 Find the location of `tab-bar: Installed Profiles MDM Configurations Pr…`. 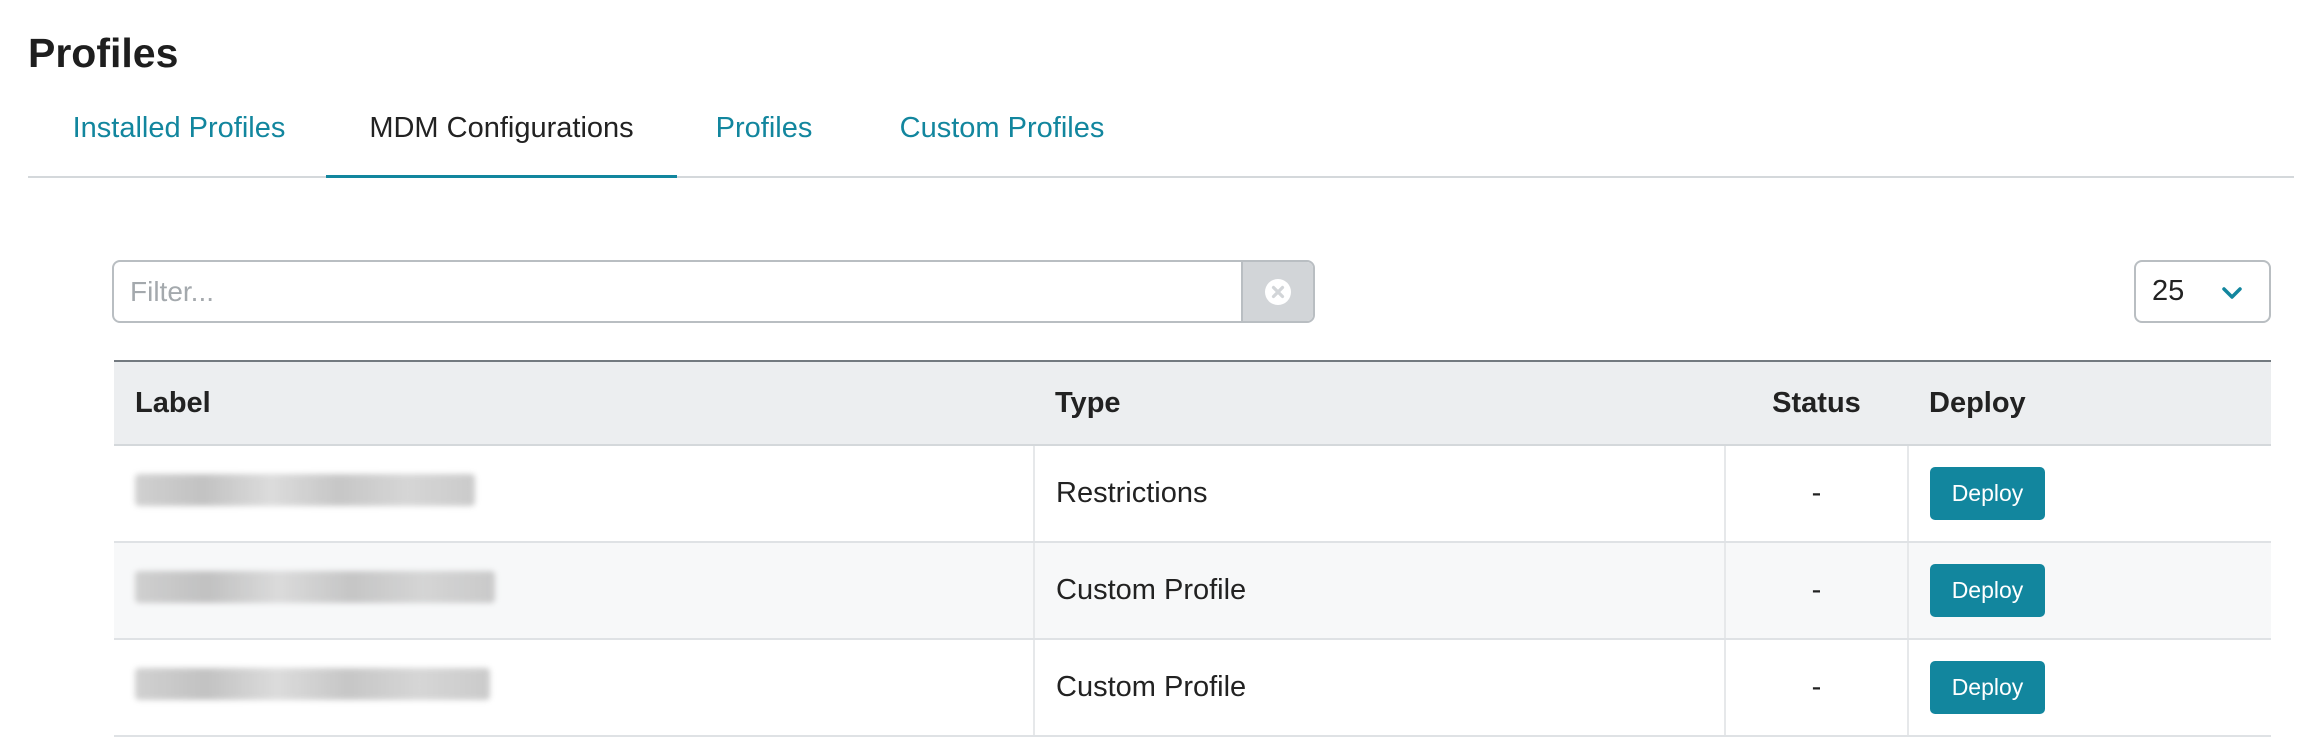

tab-bar: Installed Profiles MDM Configurations Pr… is located at coordinates (1161, 139).